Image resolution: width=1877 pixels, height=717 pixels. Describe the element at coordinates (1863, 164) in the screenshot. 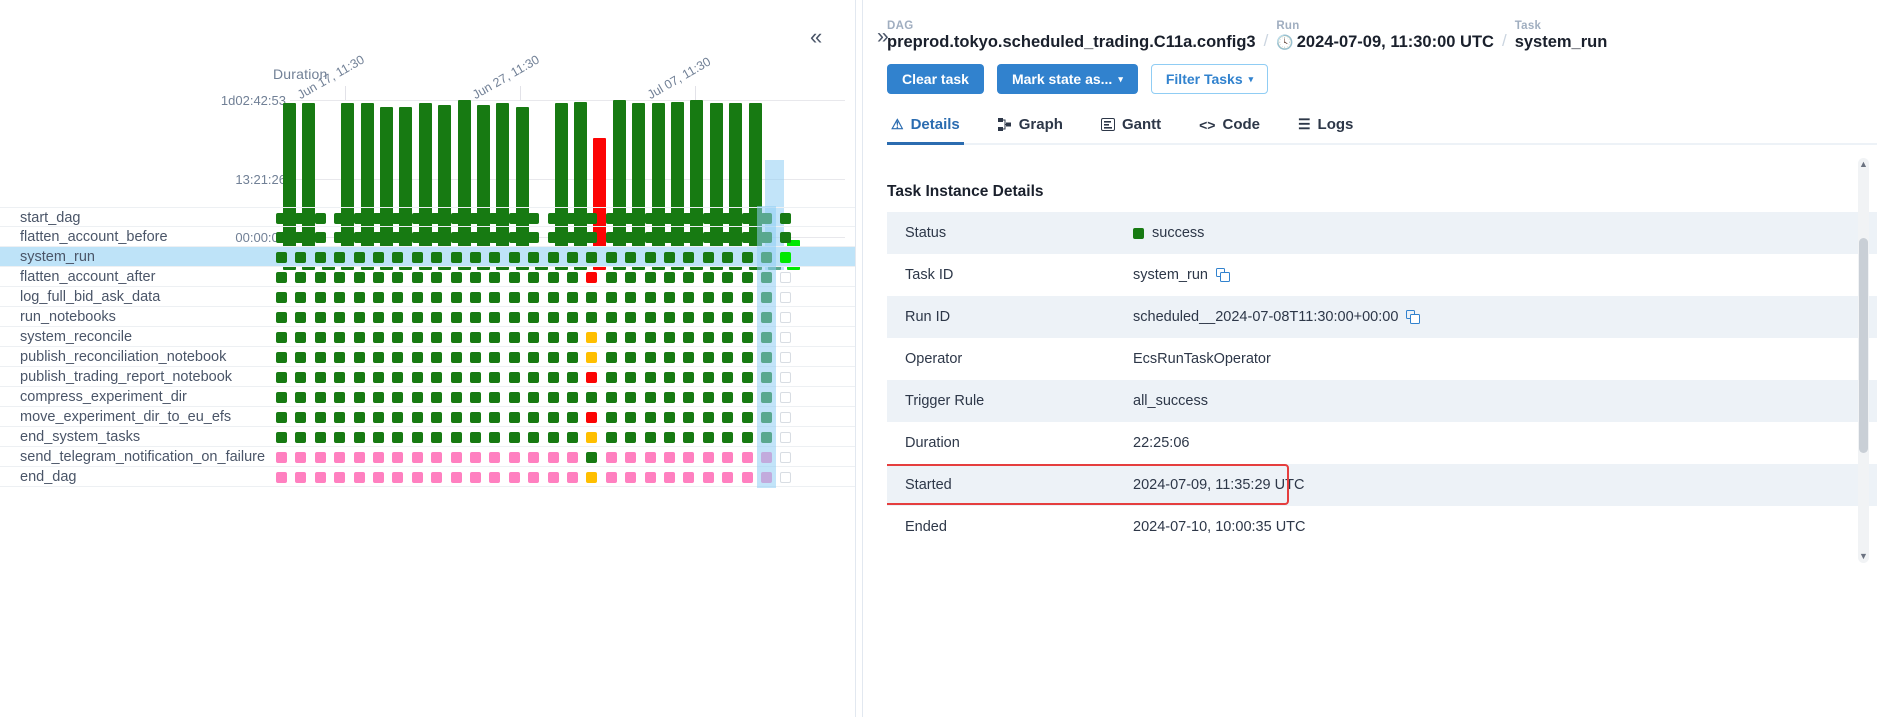

I see `scroll-up-icon: ▲` at that location.